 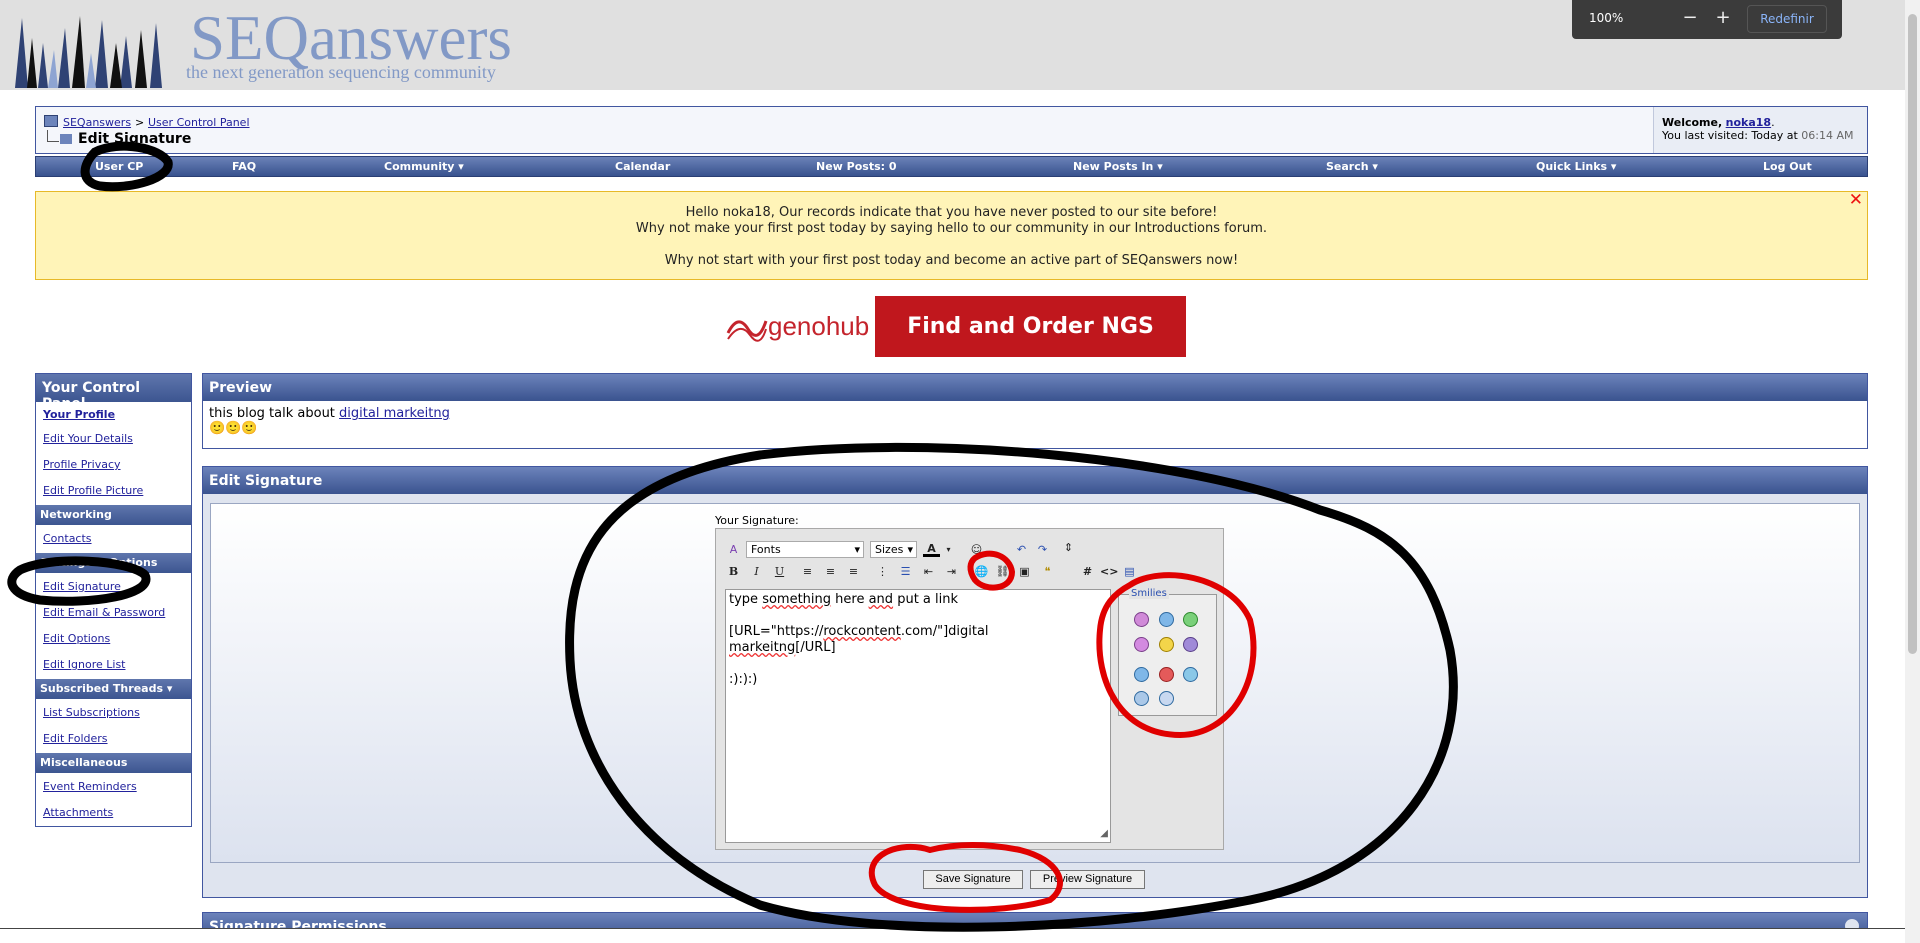 I want to click on annotation-circle-save-button, so click(x=965, y=877).